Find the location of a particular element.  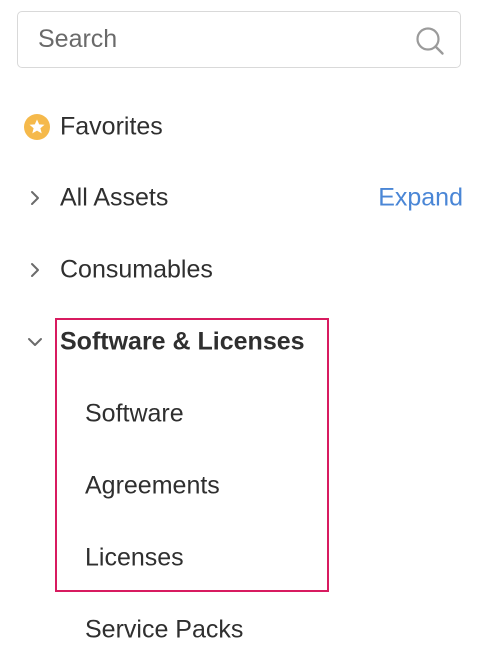

nav-subitem-software-label: Software is located at coordinates (134, 413).